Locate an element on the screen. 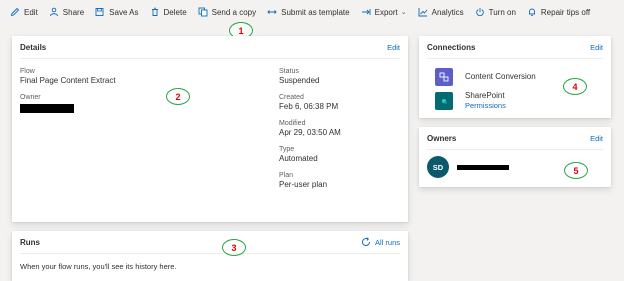 Image resolution: width=624 pixels, height=281 pixels. annotation-marker-4: 4 is located at coordinates (575, 86).